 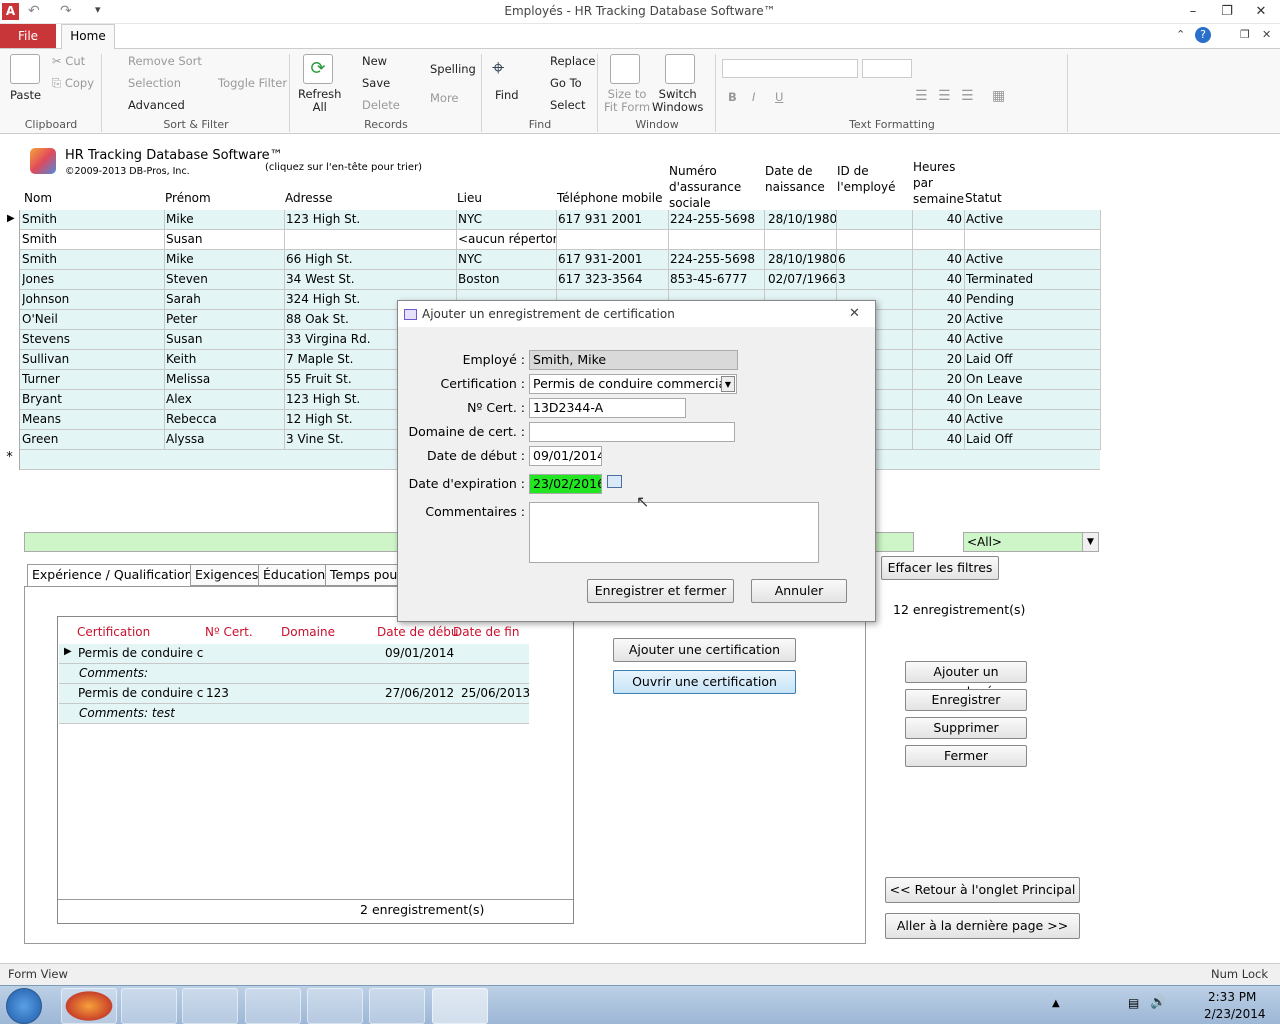 I want to click on goto-button: Go To, so click(x=566, y=83).